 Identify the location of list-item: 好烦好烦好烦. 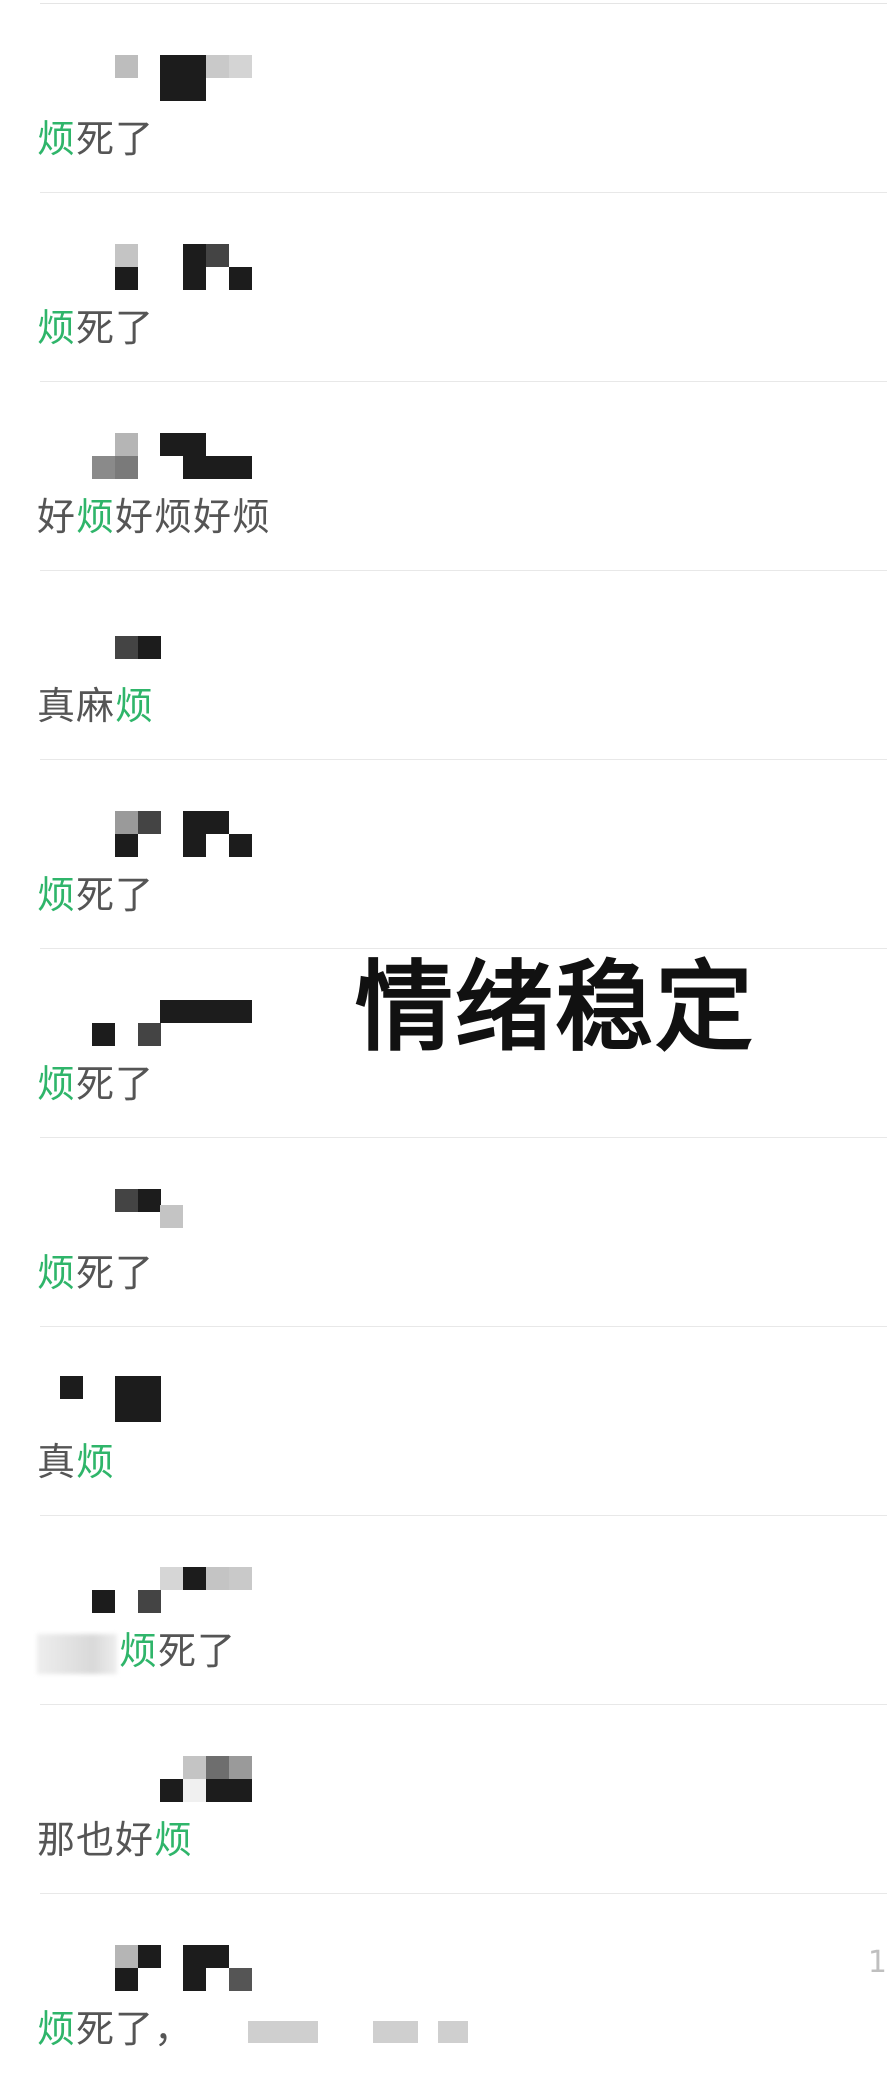
(462, 476).